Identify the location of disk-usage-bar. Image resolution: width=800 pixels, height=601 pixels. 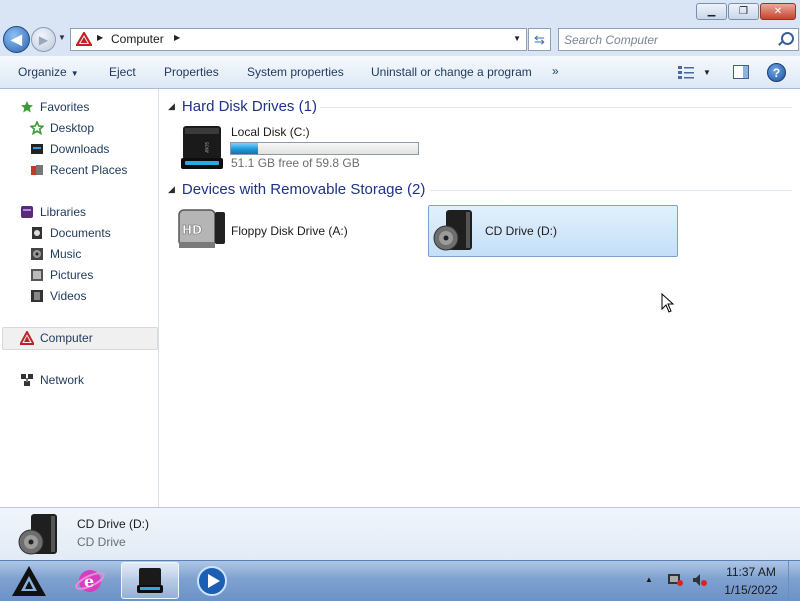
(324, 148).